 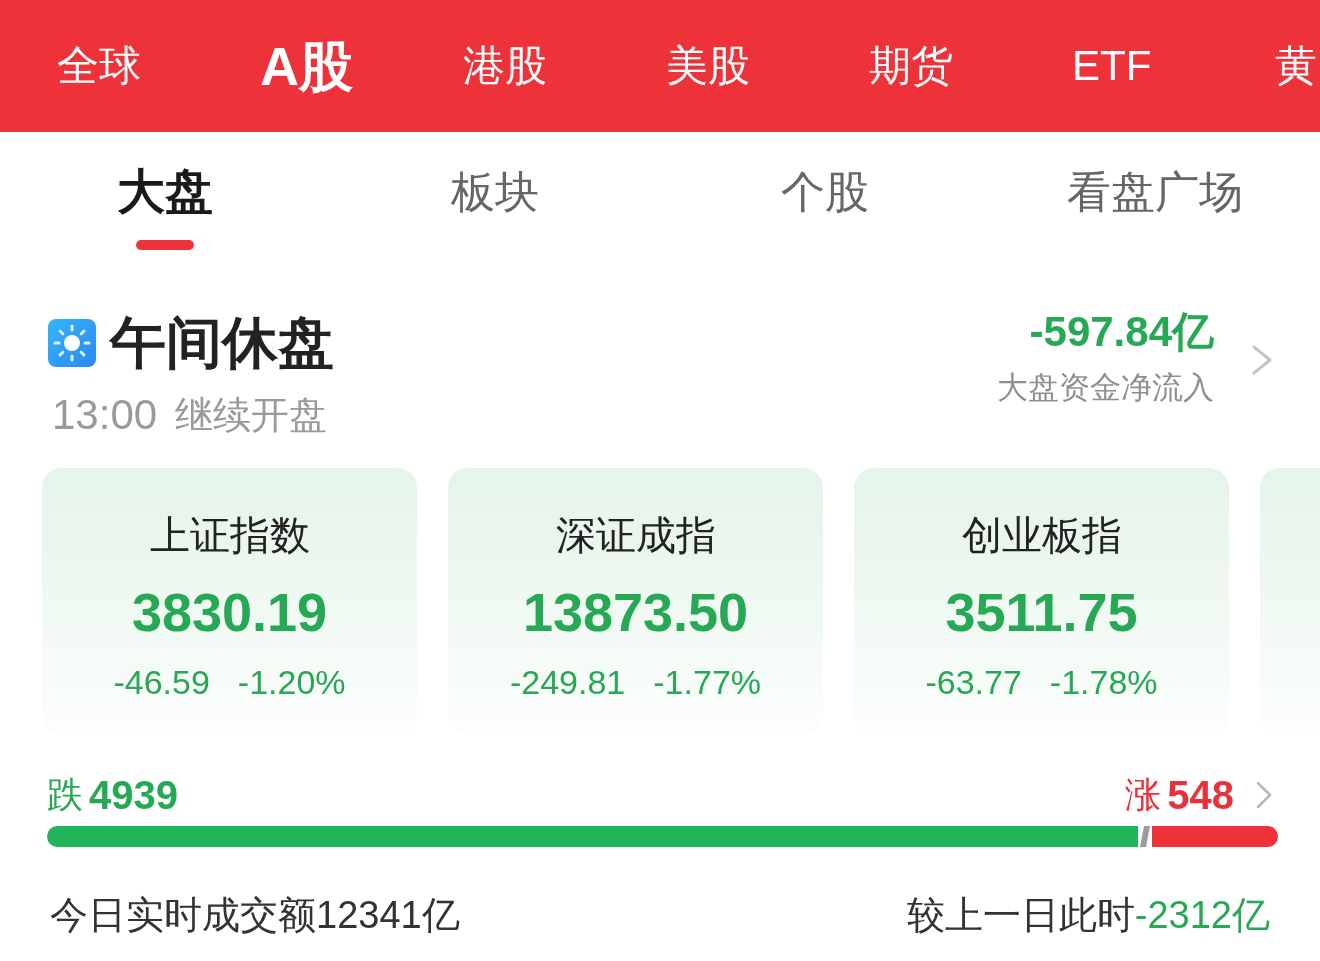 What do you see at coordinates (567, 682) in the screenshot?
I see `index-change: -249.81` at bounding box center [567, 682].